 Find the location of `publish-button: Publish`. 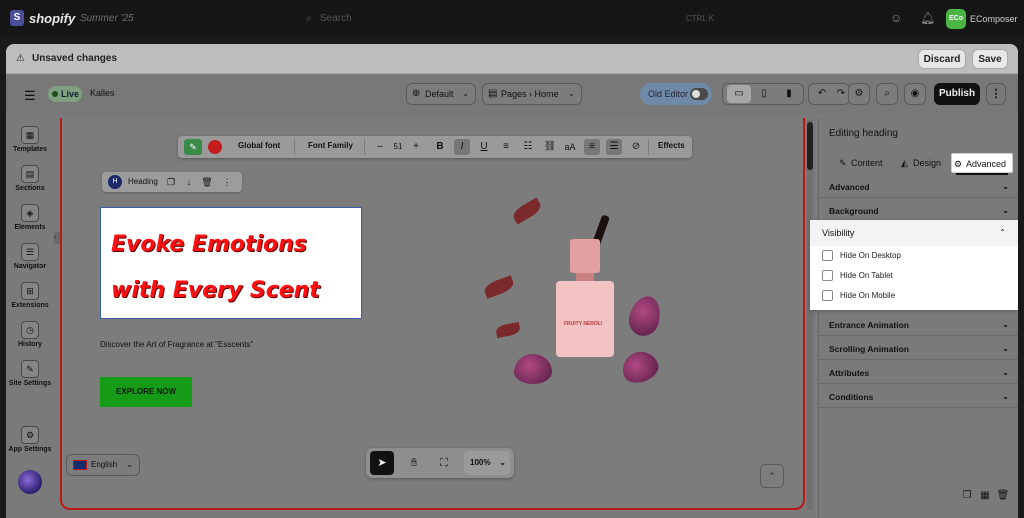

publish-button: Publish is located at coordinates (957, 94).